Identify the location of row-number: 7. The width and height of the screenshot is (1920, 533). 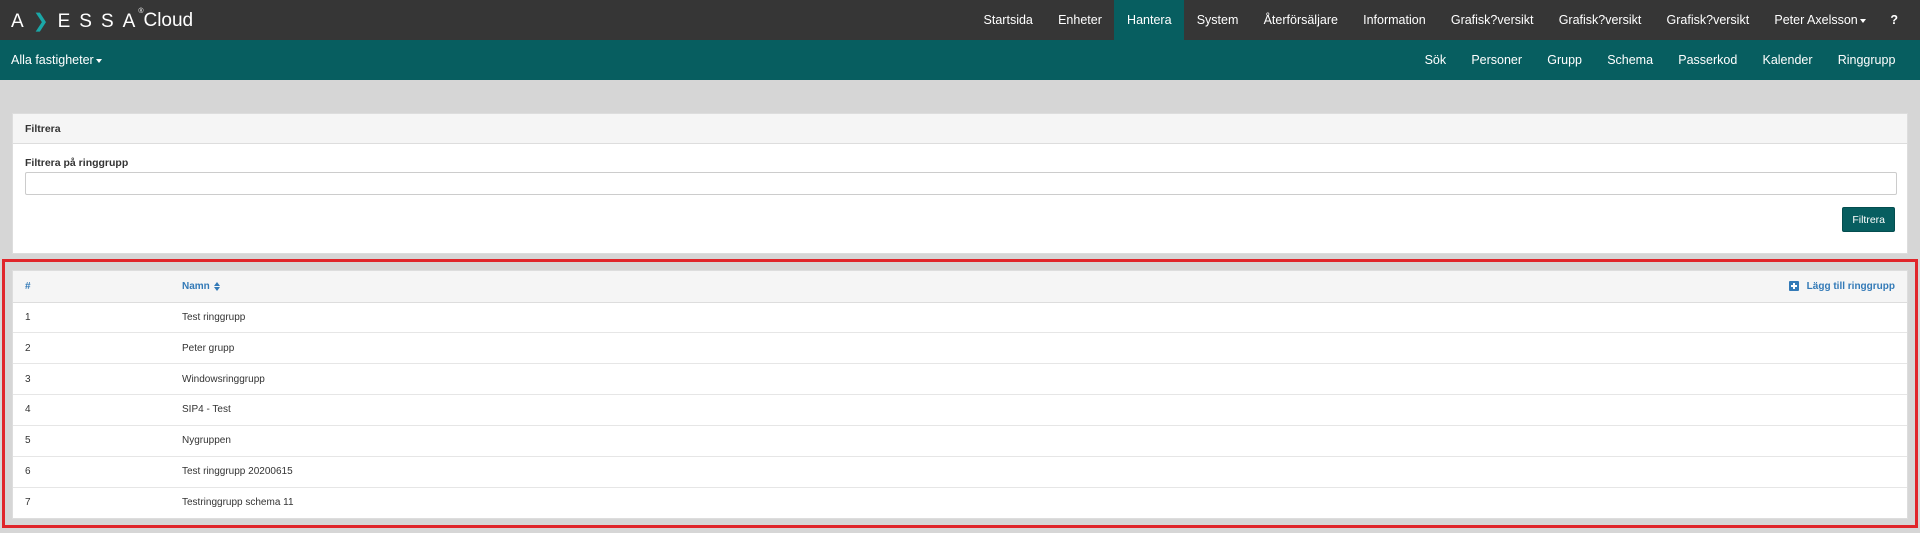
(28, 503).